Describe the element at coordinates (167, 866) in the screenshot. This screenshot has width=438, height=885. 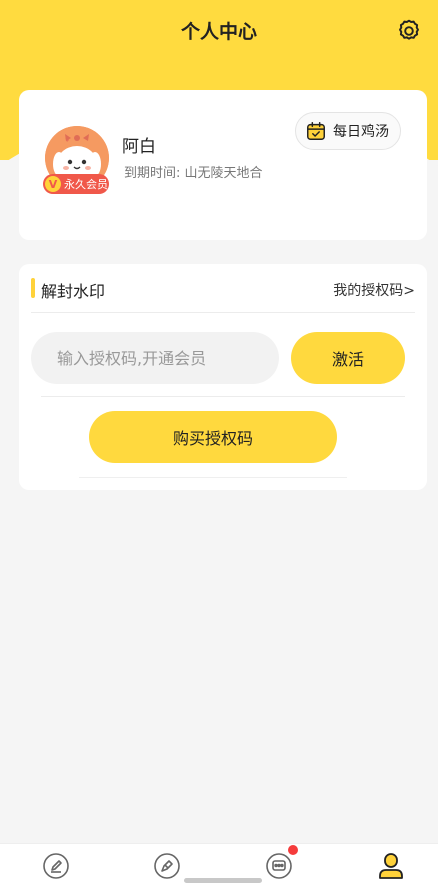
I see `pen-icon` at that location.